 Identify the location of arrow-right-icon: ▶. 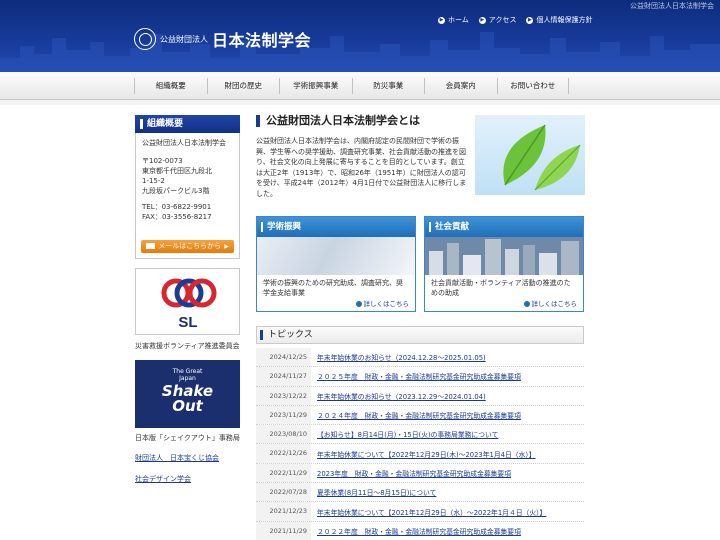
(226, 246).